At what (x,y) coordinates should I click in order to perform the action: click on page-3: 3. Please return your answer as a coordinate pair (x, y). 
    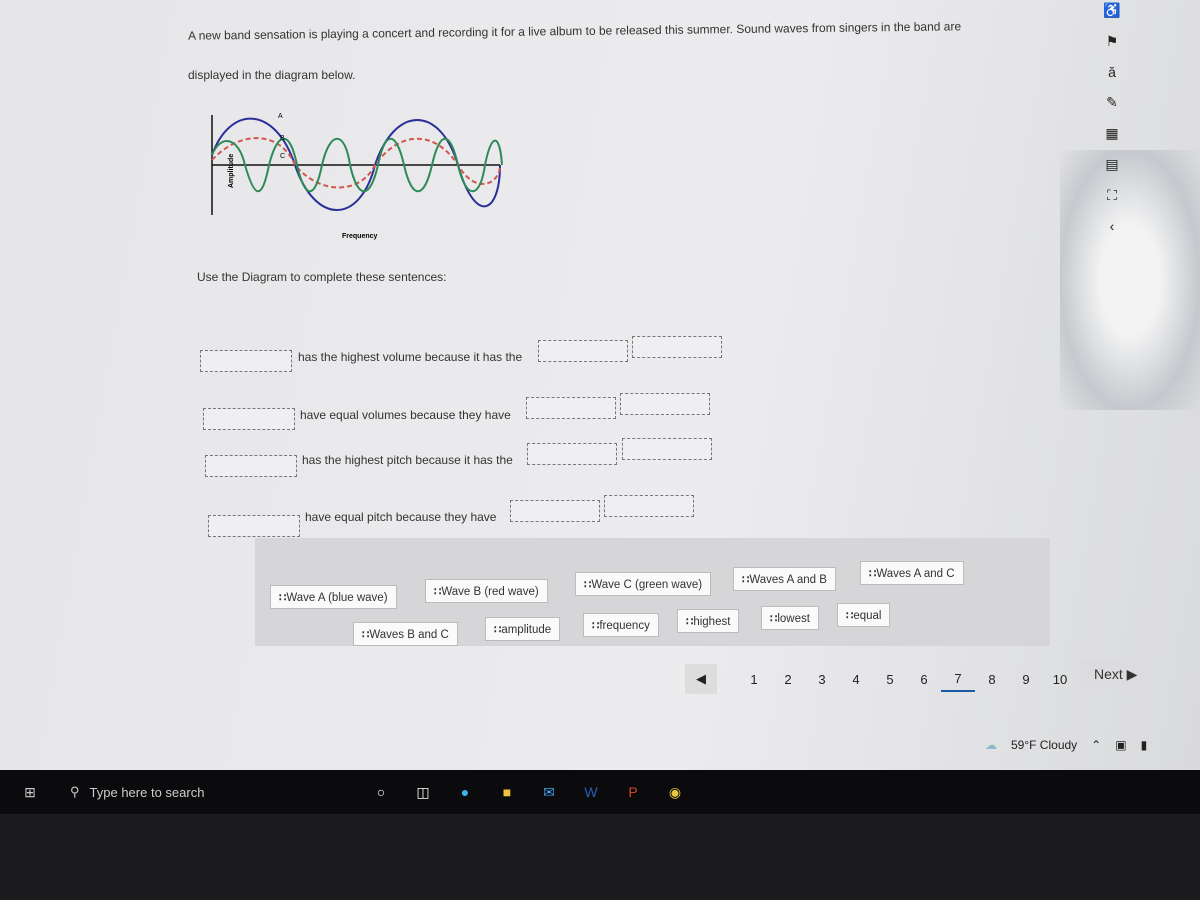
    Looking at the image, I should click on (822, 679).